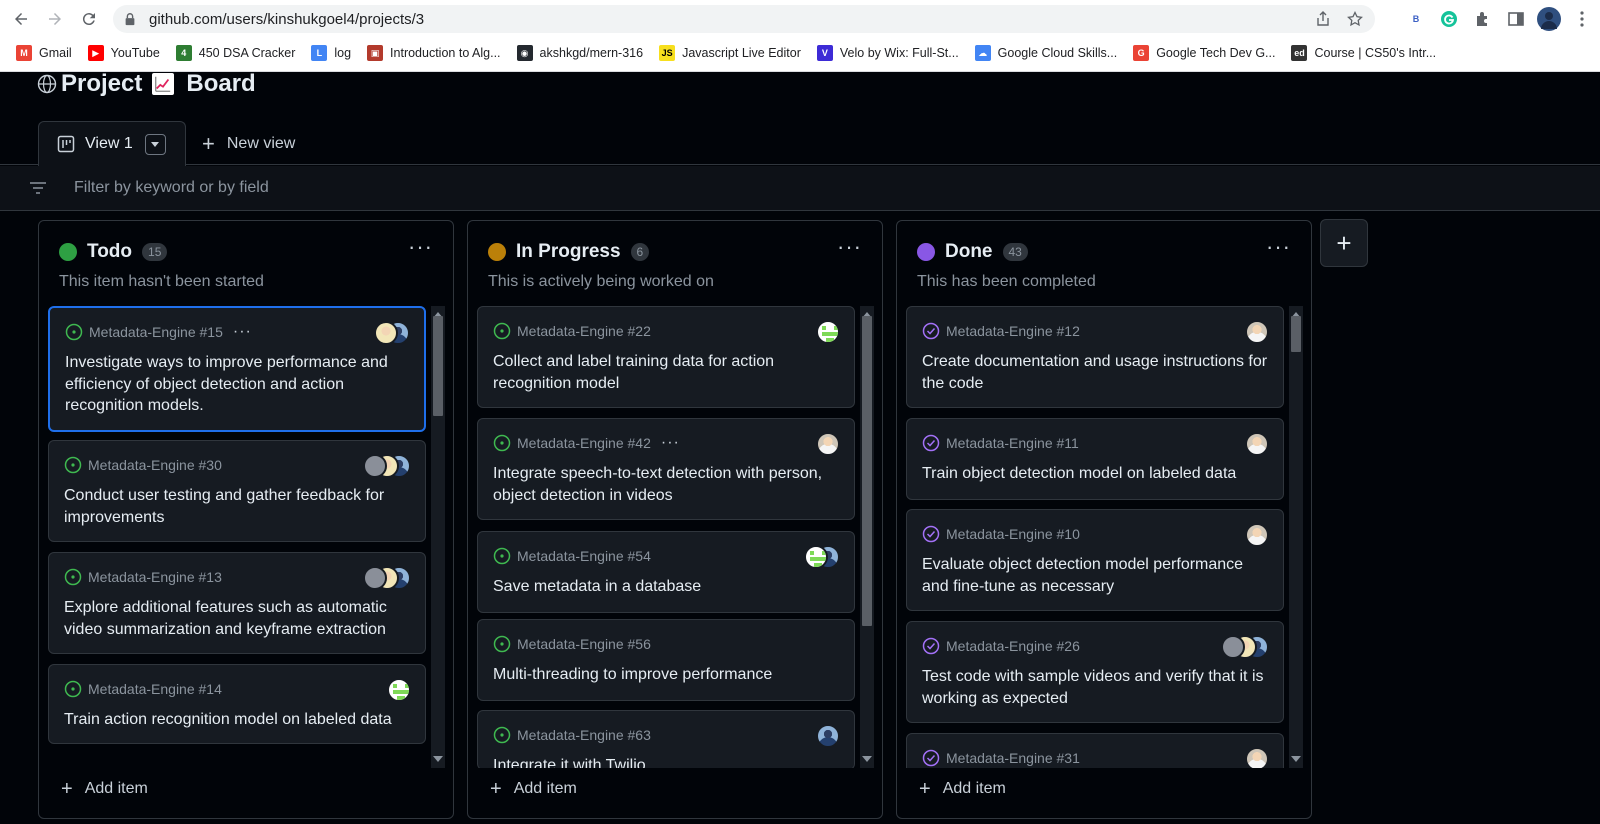 The width and height of the screenshot is (1600, 824). What do you see at coordinates (38, 188) in the screenshot?
I see `filter-icon` at bounding box center [38, 188].